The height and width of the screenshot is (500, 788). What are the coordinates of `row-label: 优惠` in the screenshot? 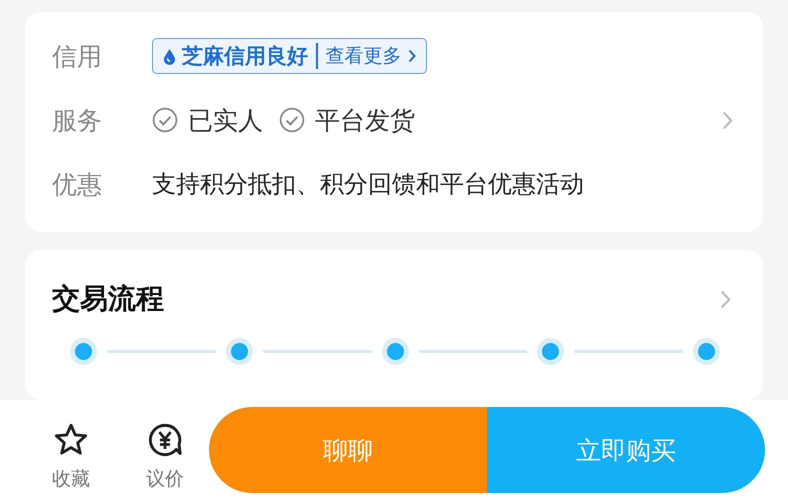 It's located at (77, 184).